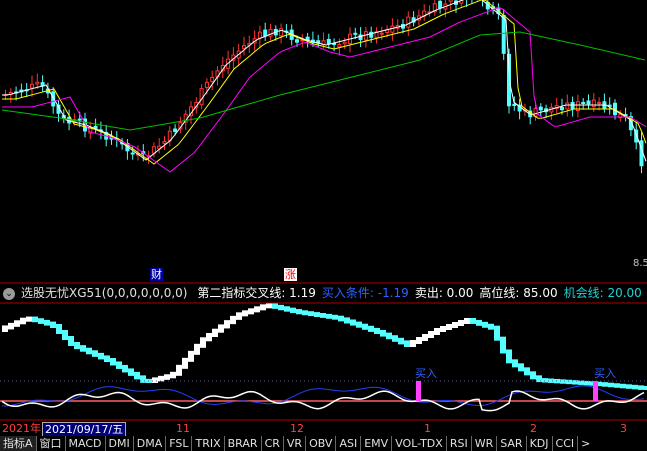  What do you see at coordinates (86, 443) in the screenshot?
I see `tab-macd: MACD` at bounding box center [86, 443].